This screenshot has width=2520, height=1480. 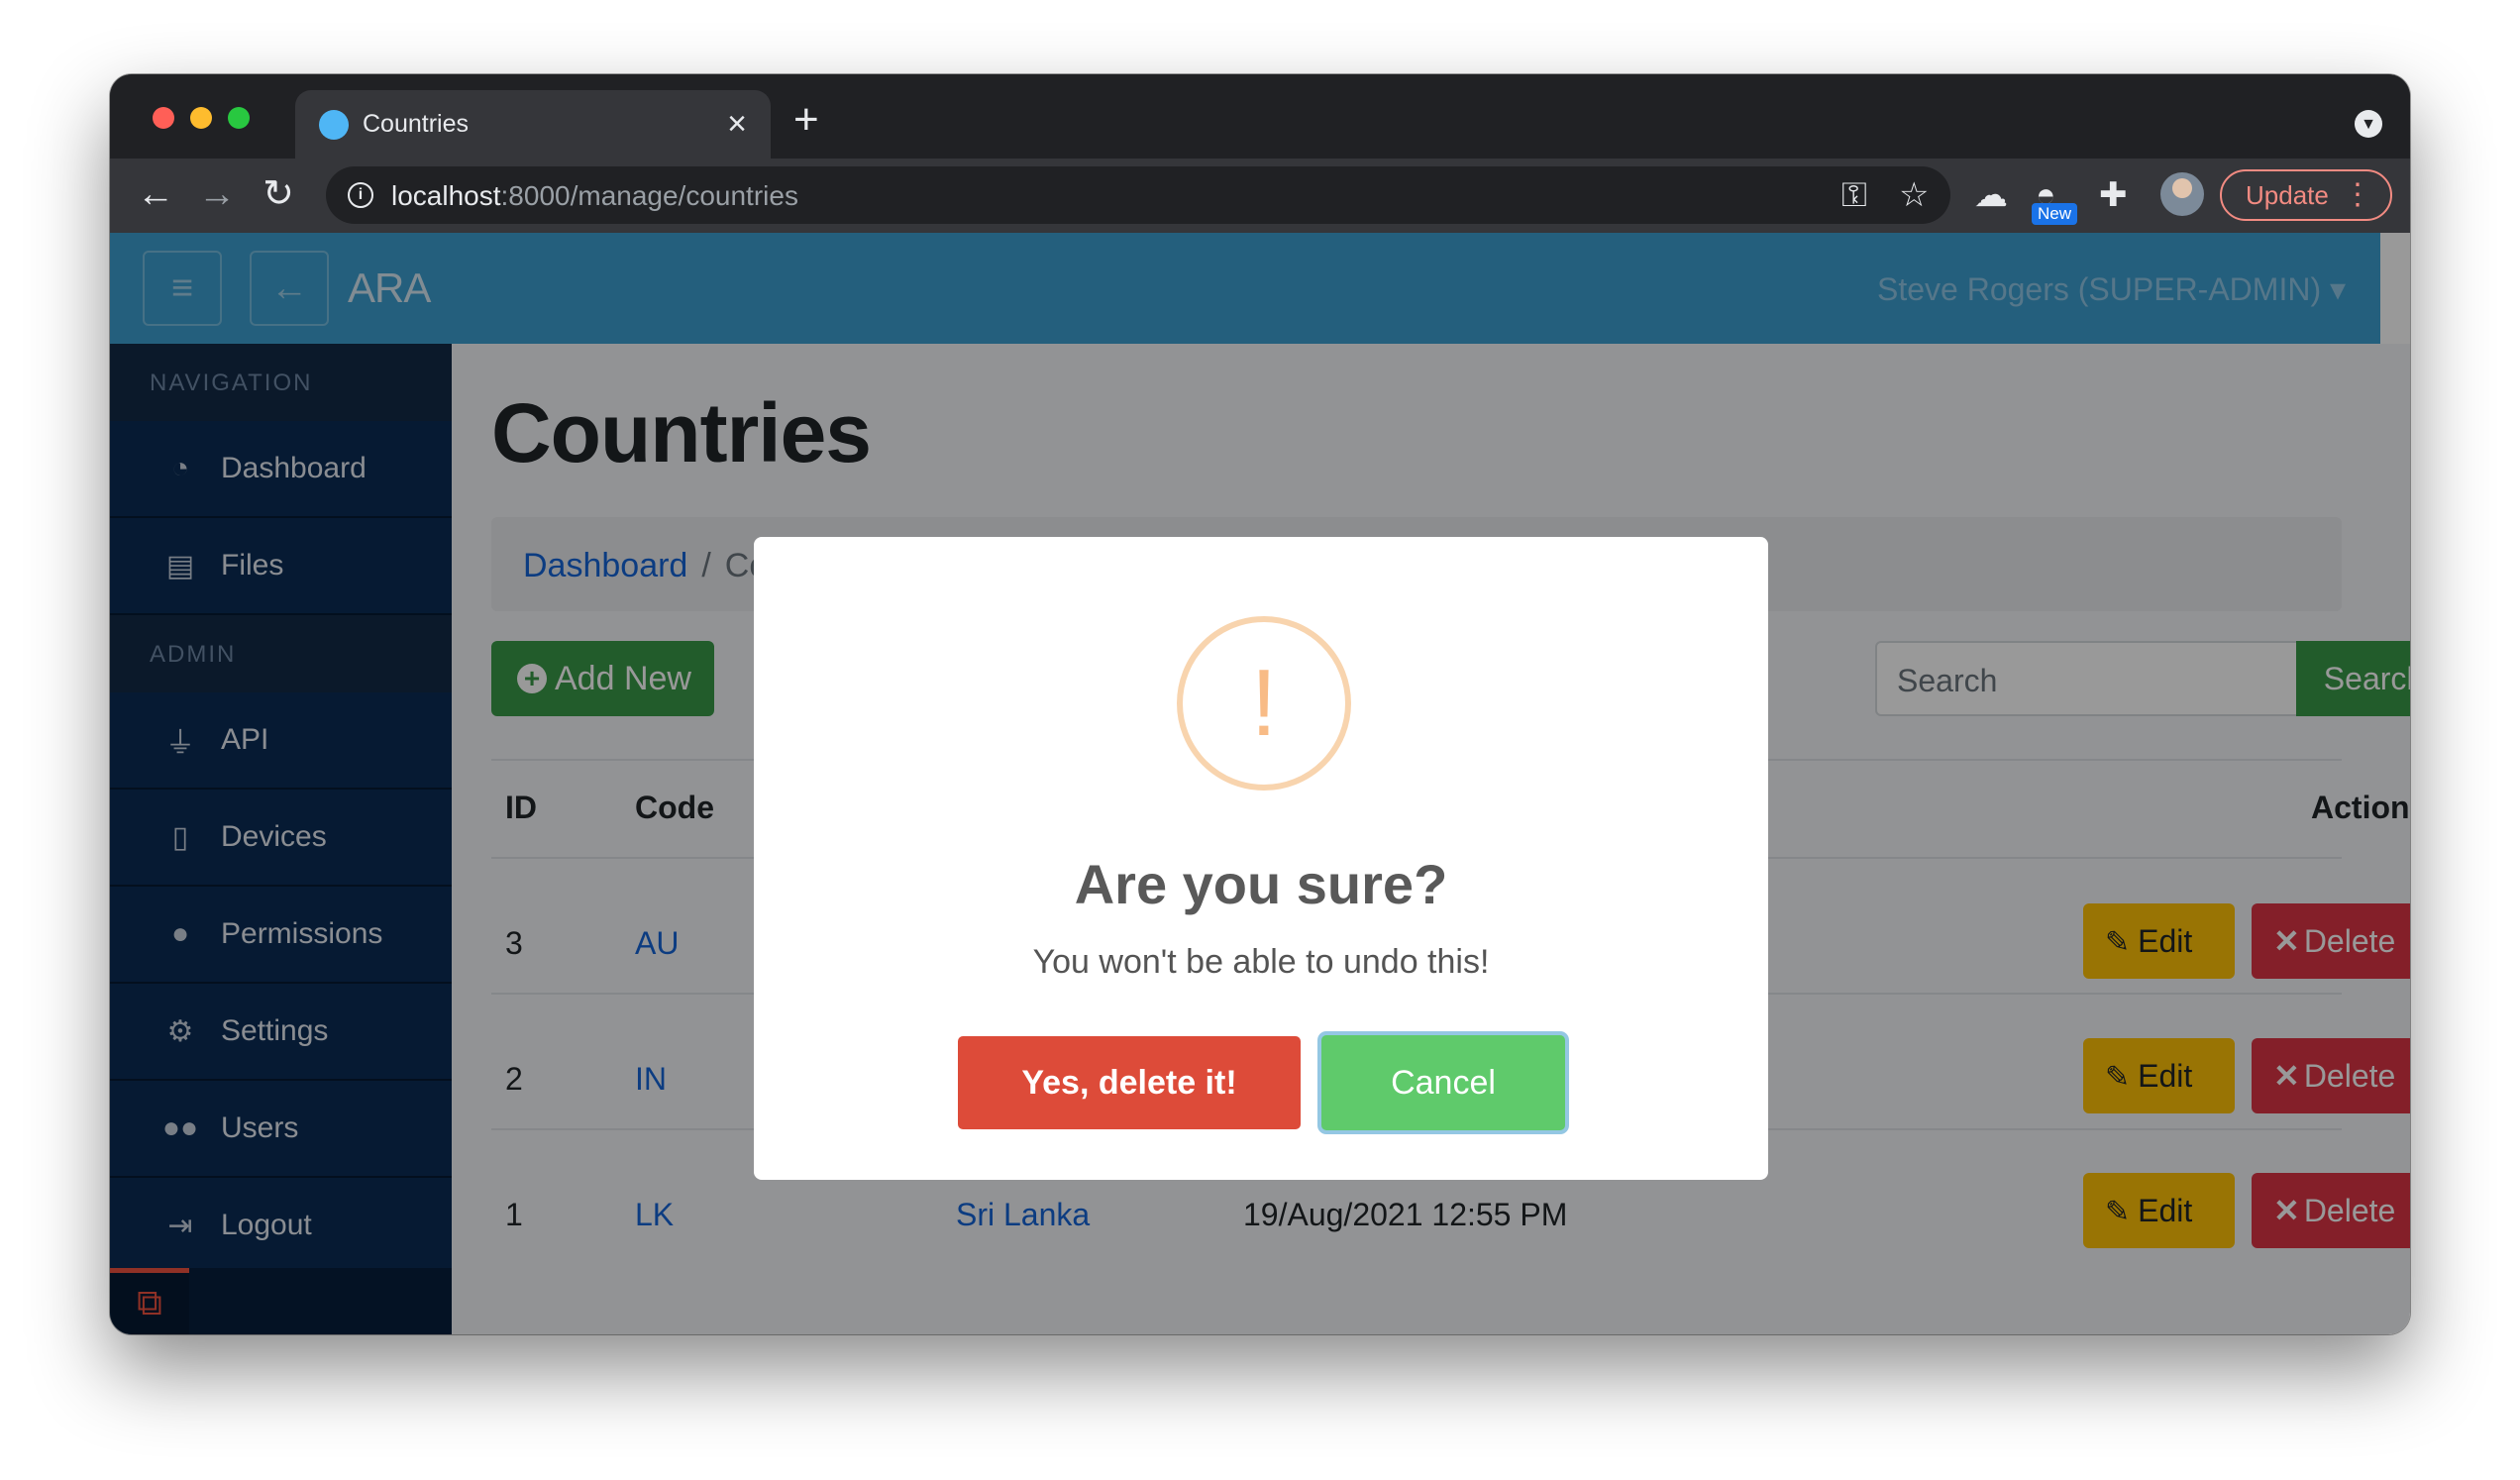 What do you see at coordinates (2182, 194) in the screenshot?
I see `profile-avatar` at bounding box center [2182, 194].